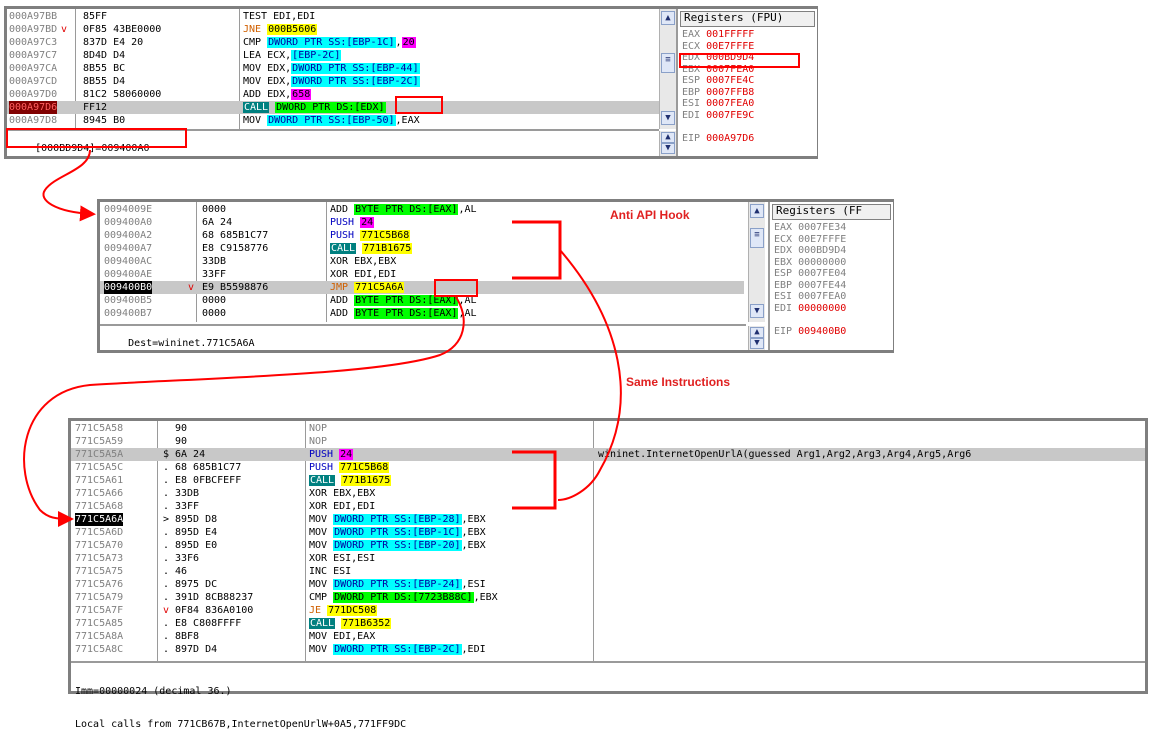  I want to click on arrow-jmp-to-target, so click(244, 411).